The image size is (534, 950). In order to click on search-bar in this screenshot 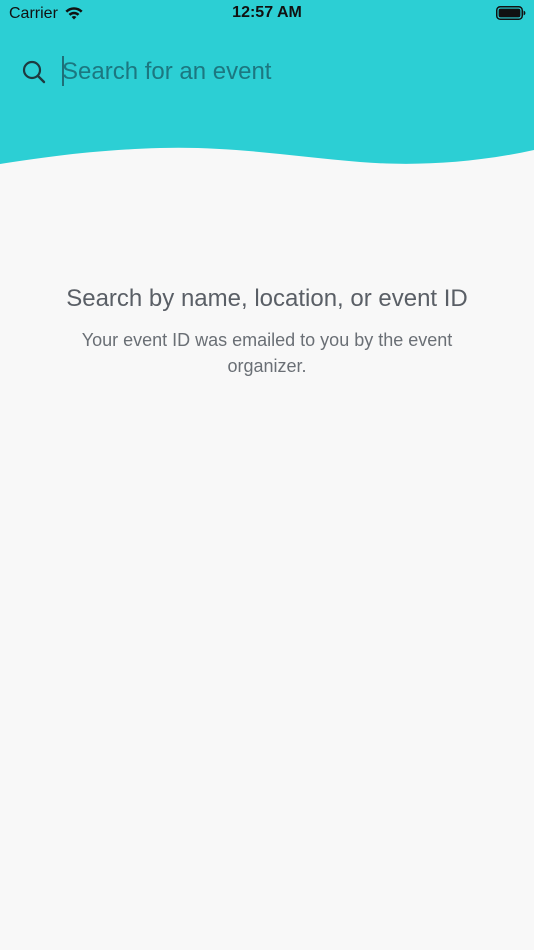, I will do `click(267, 72)`.